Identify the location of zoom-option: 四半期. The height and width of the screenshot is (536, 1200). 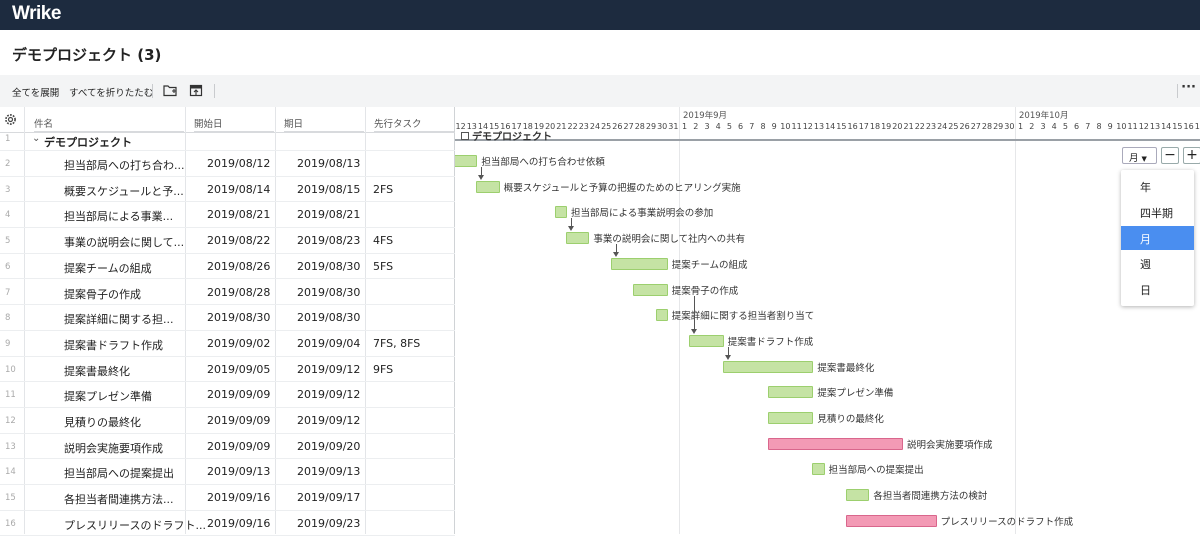
(1157, 212).